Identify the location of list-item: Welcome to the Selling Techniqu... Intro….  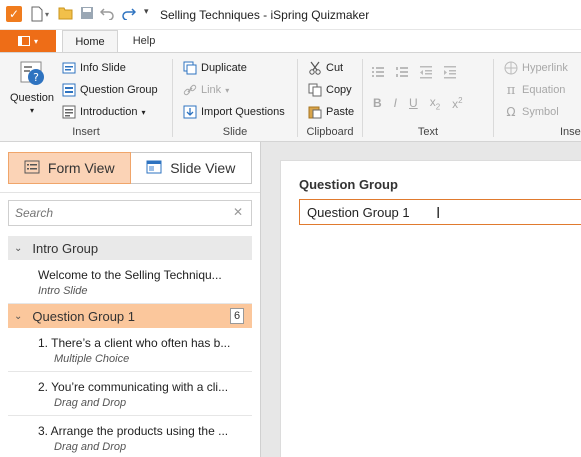
(130, 282).